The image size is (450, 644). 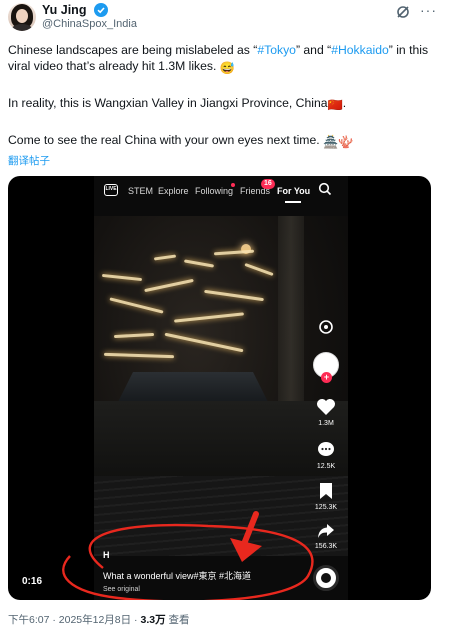 I want to click on hashtag-tokyo: #Tokyo, so click(x=276, y=50).